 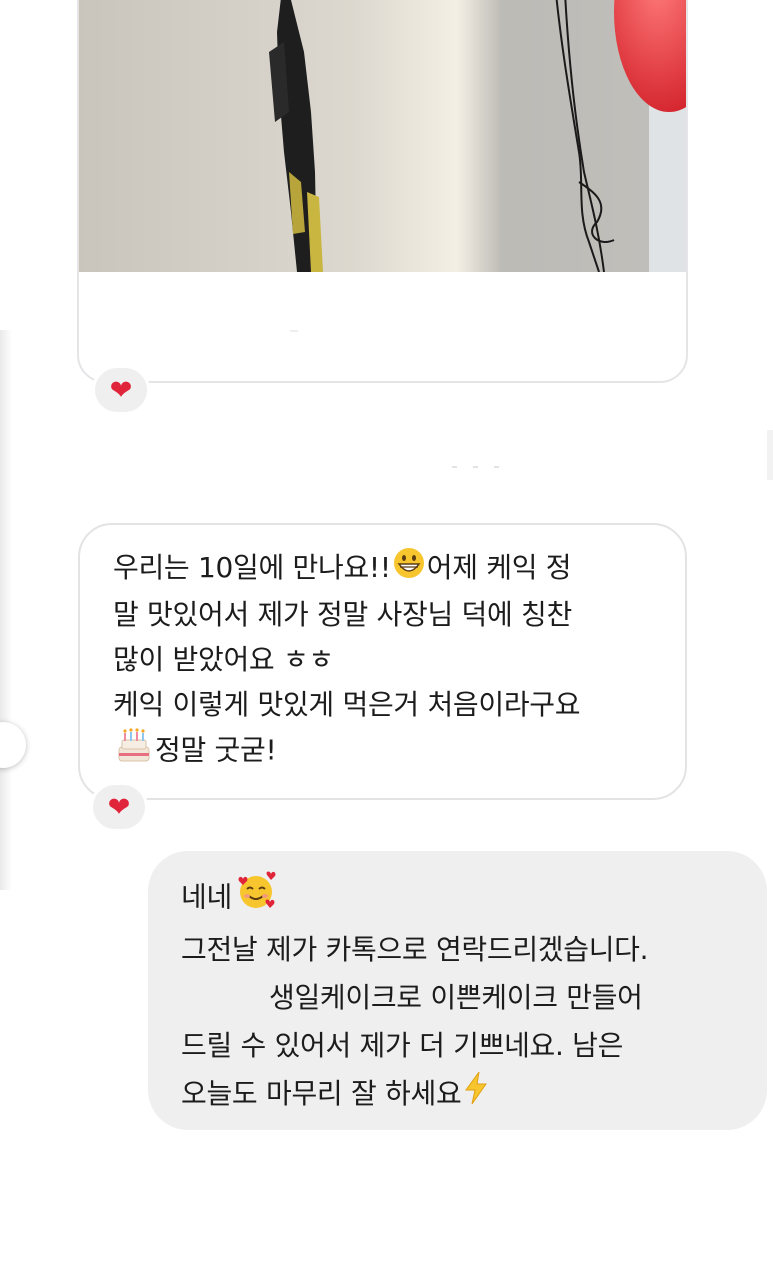 I want to click on message-line: 정말 굿굳!, so click(x=384, y=751).